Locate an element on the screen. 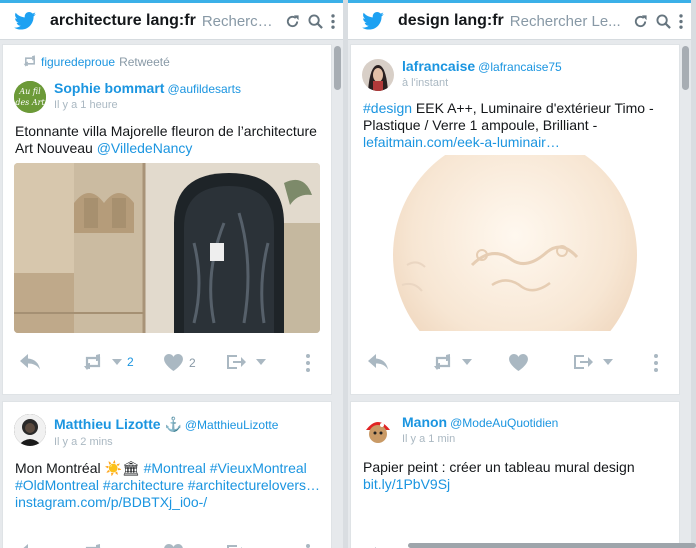 This screenshot has height=548, width=696. tweet-handle: @MatthieuLizotte is located at coordinates (232, 425).